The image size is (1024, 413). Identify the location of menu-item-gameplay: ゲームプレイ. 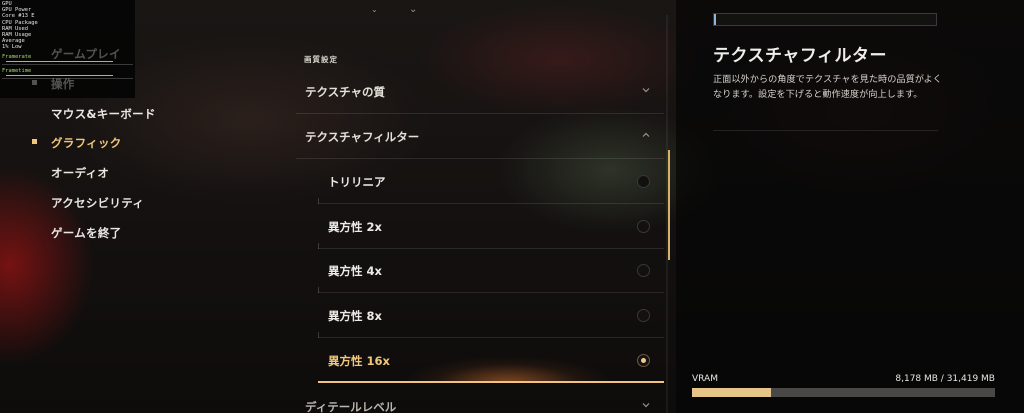
(86, 54).